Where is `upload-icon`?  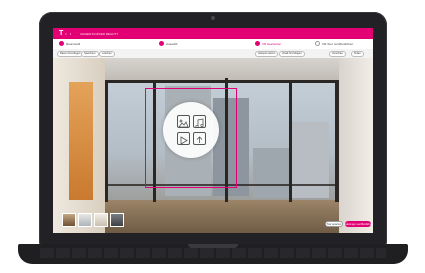 upload-icon is located at coordinates (199, 138).